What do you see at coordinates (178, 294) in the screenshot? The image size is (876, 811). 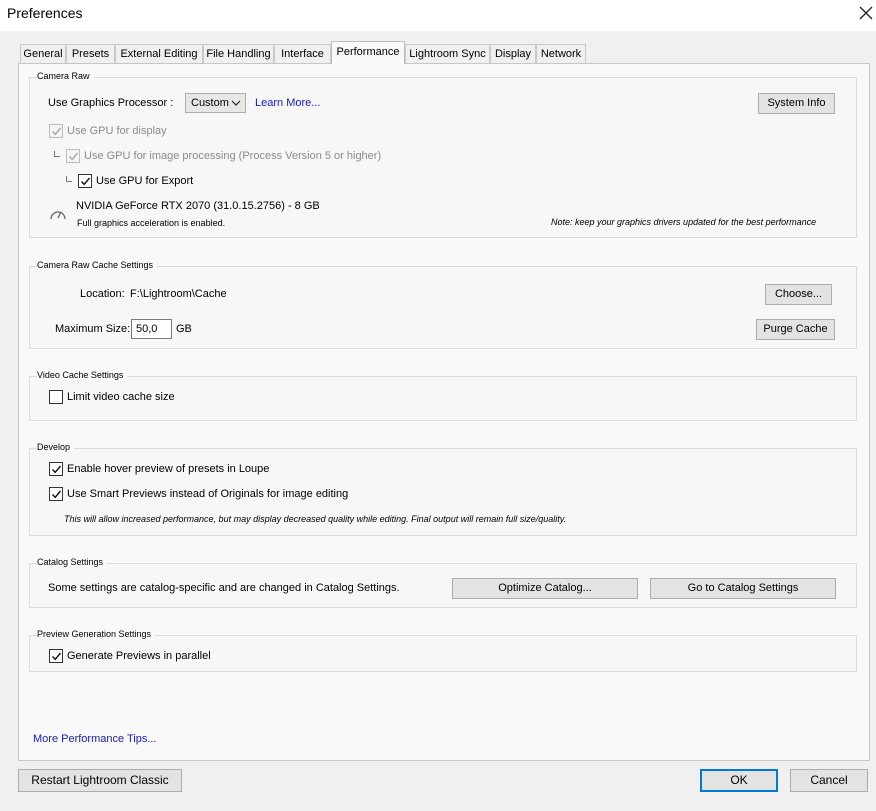 I see `location-value: F:\Lightroom\Cache` at bounding box center [178, 294].